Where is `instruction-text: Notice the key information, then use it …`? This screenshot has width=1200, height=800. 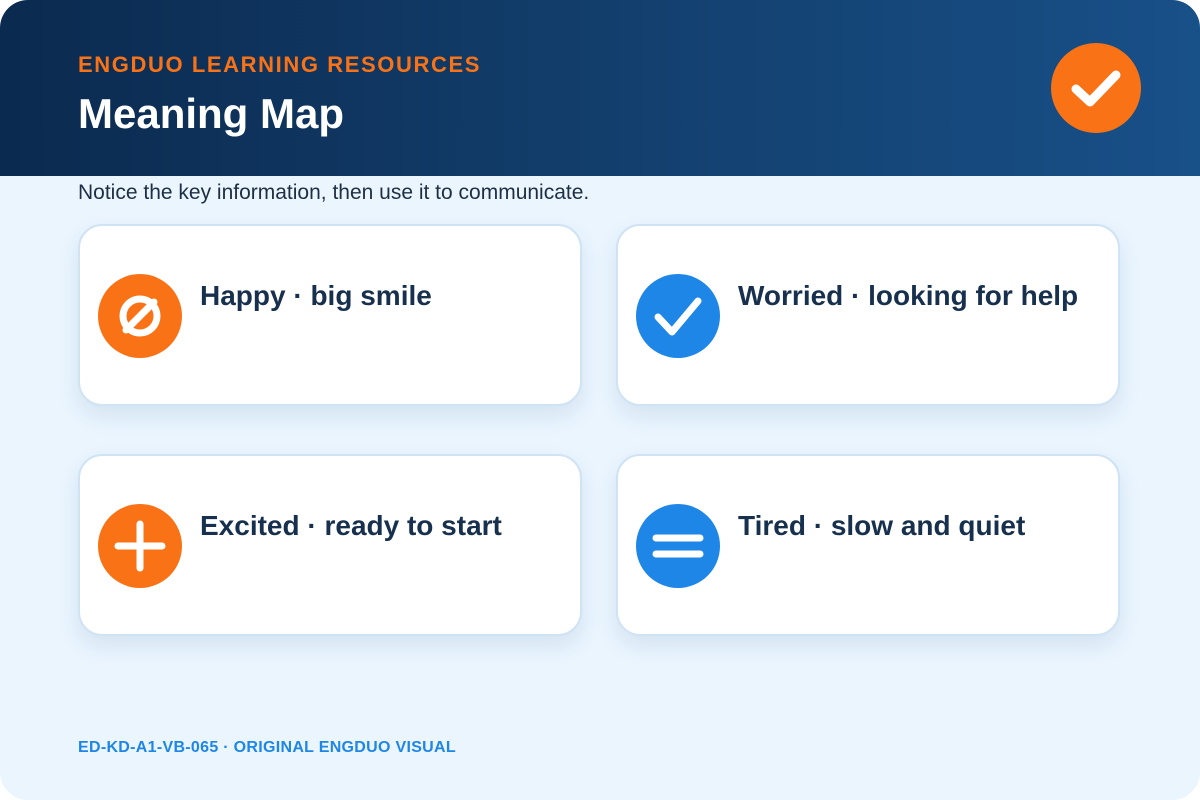 instruction-text: Notice the key information, then use it … is located at coordinates (334, 192).